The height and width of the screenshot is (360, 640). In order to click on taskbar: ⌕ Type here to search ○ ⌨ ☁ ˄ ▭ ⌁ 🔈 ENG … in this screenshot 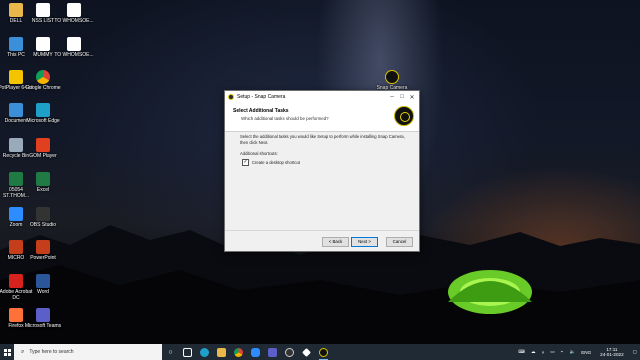, I will do `click(320, 352)`.